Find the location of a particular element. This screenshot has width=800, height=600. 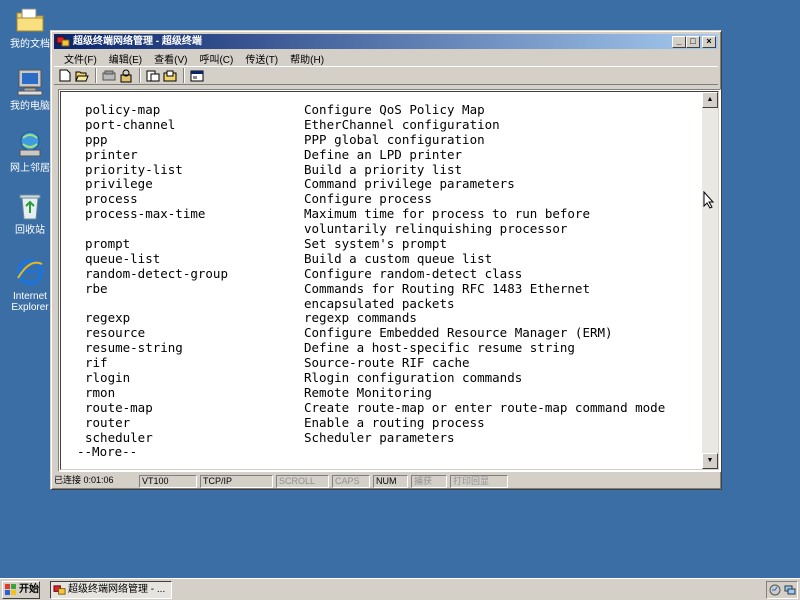

command-name: priority-list is located at coordinates (134, 169).